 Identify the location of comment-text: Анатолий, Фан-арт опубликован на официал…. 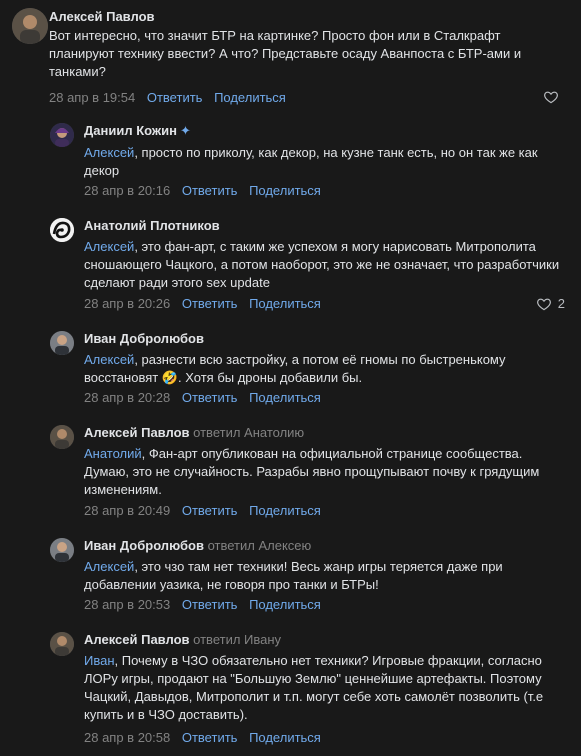
(326, 472).